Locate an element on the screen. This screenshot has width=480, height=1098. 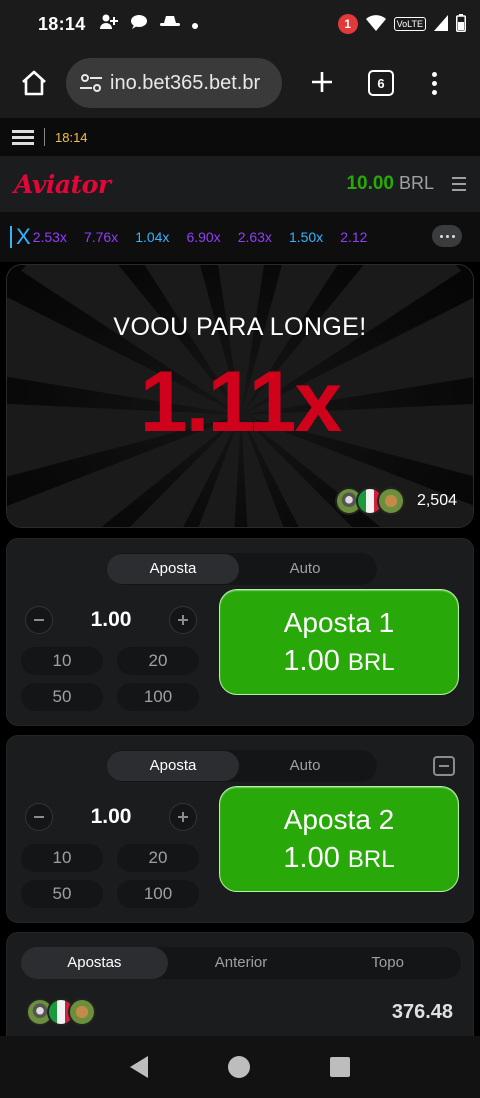
total-bets-amount: 376.48 is located at coordinates (422, 1011).